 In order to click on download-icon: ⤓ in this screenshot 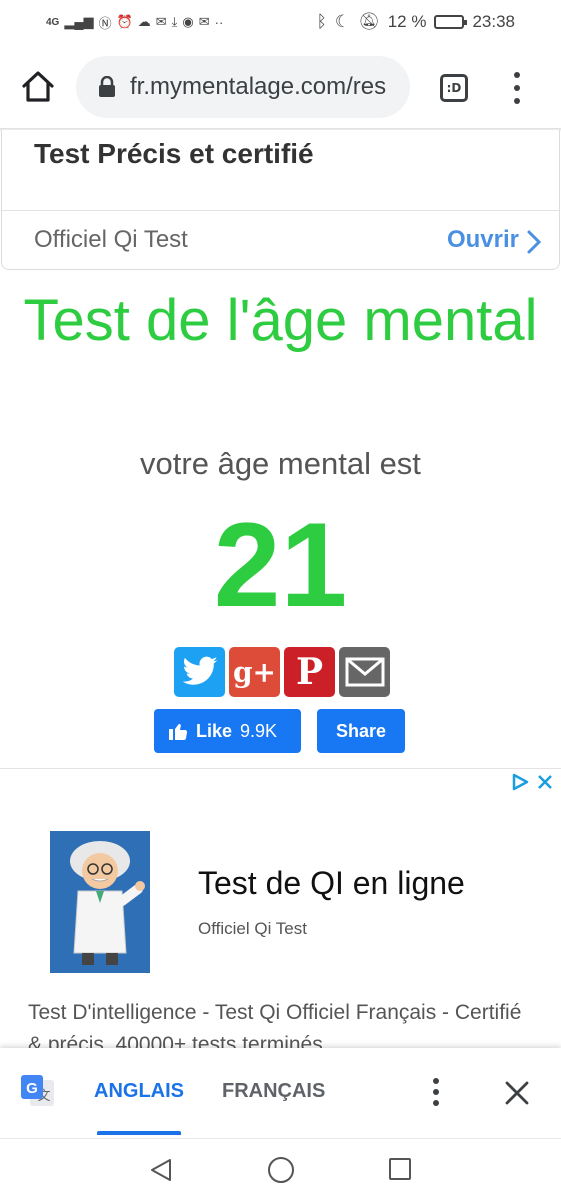, I will do `click(174, 21)`.